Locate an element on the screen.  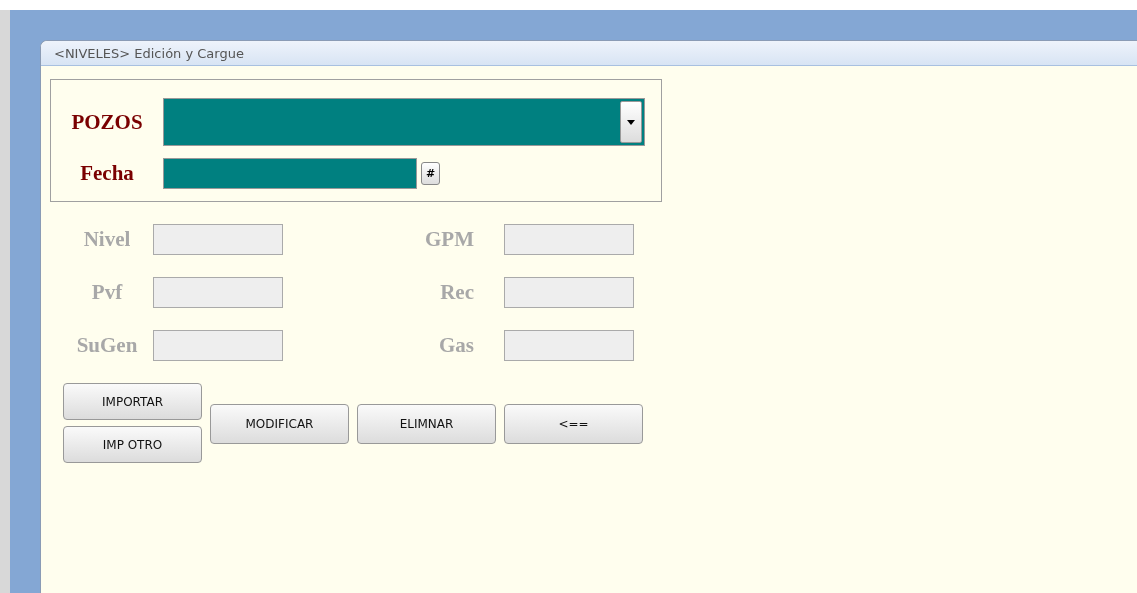
action-button: MODIFICAR is located at coordinates (279, 424).